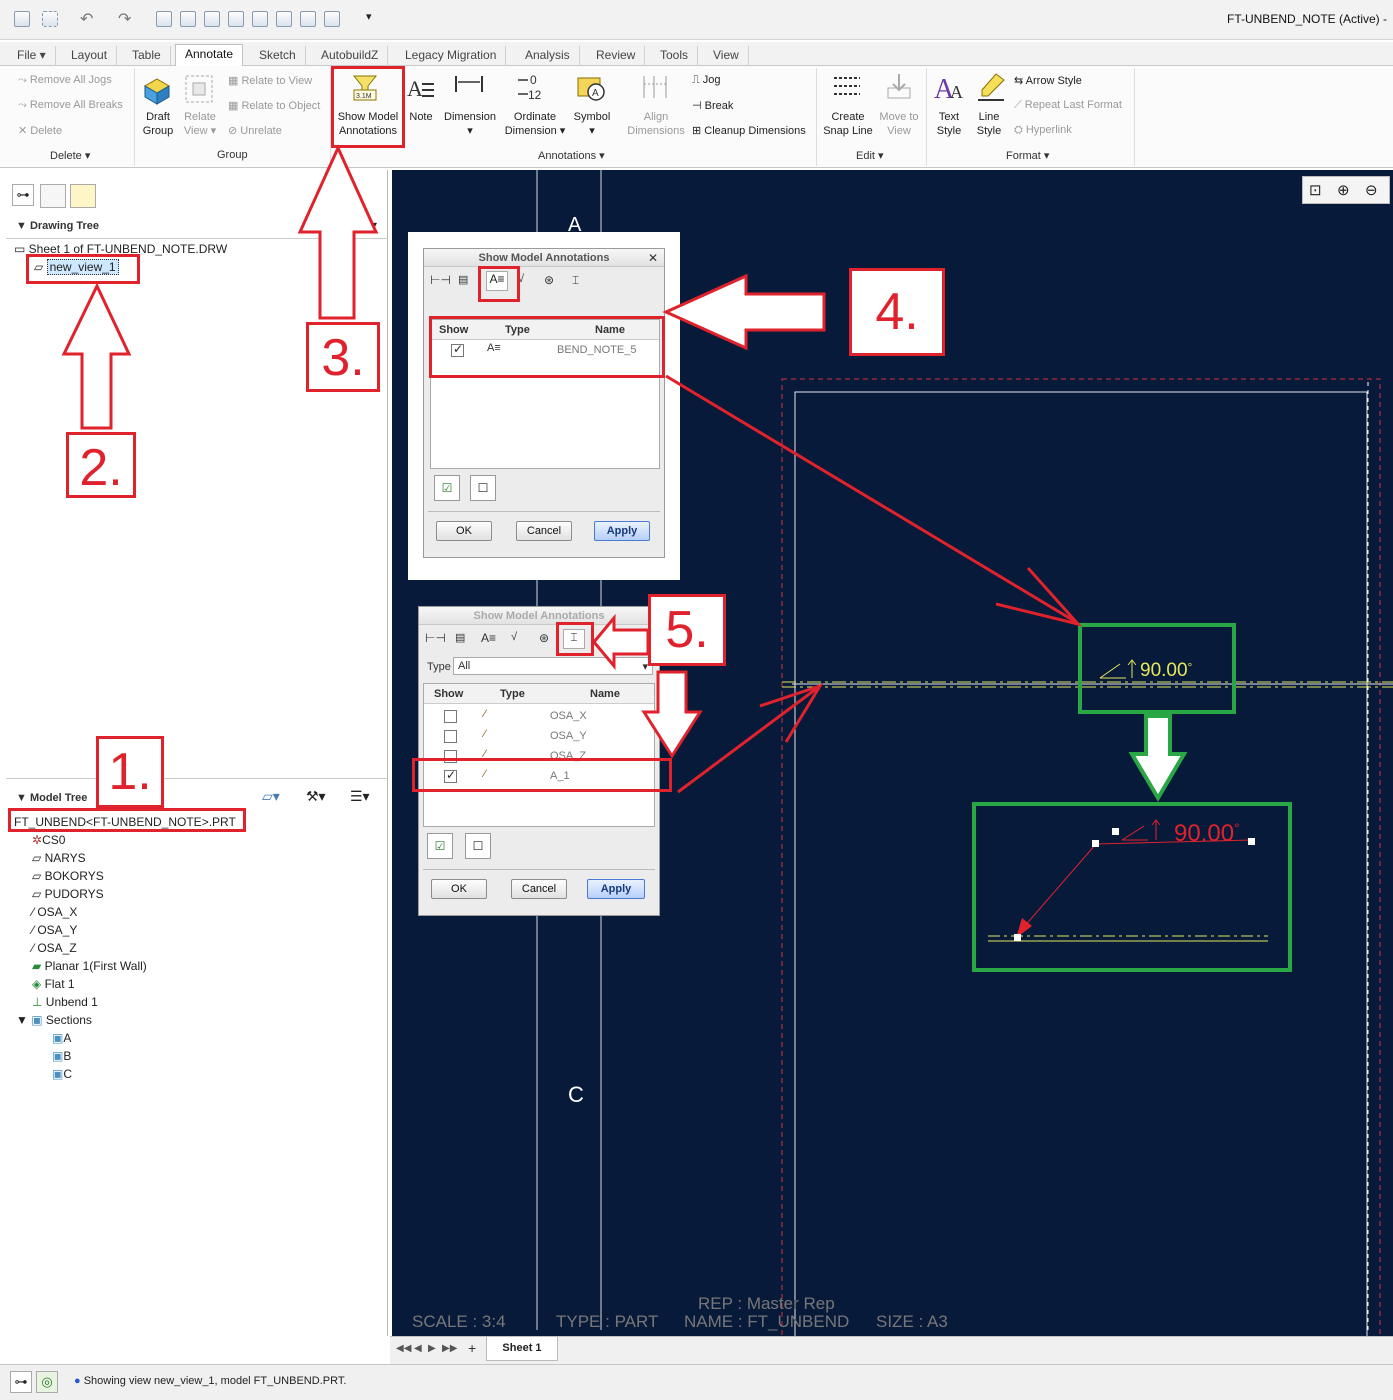 The image size is (1393, 1400). Describe the element at coordinates (418, 1348) in the screenshot. I see `sheet-nav-prev-icon: ◀` at that location.